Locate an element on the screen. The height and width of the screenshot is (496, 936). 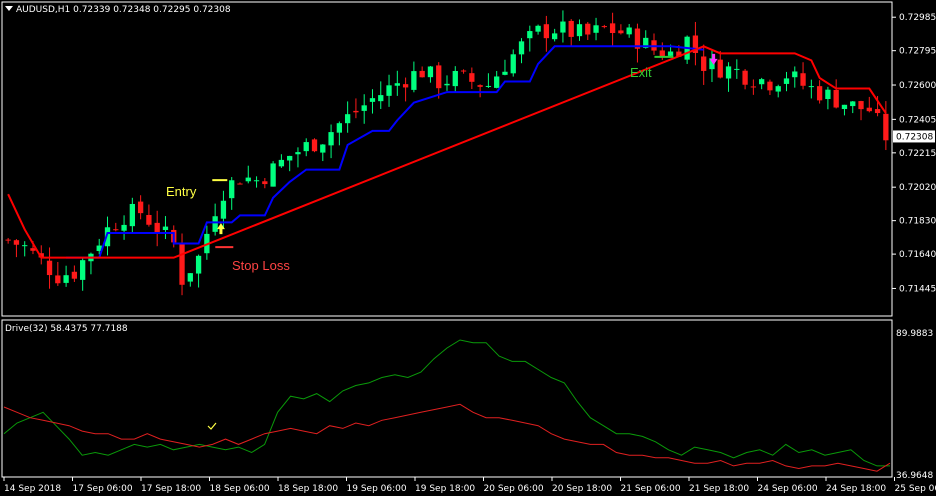
time-tick-label: 19 Sep 18:00 is located at coordinates (445, 489).